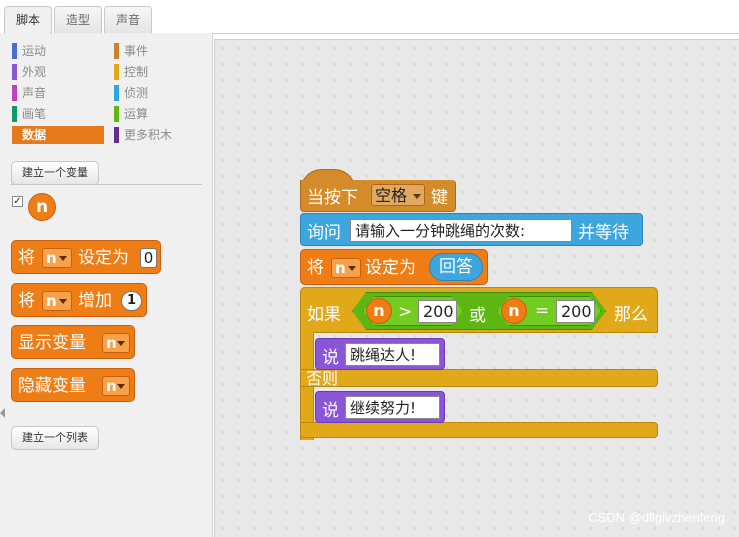 Image resolution: width=739 pixels, height=537 pixels. What do you see at coordinates (136, 72) in the screenshot?
I see `category-label: 控制` at bounding box center [136, 72].